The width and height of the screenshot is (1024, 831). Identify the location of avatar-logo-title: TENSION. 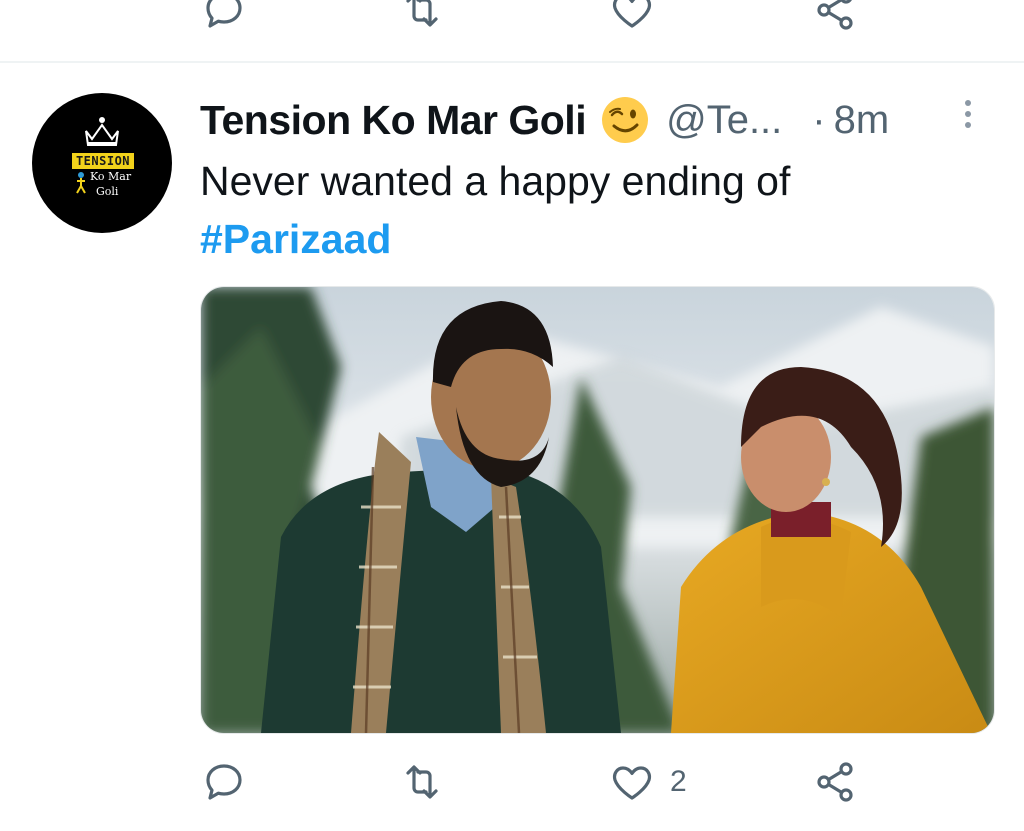
(103, 161).